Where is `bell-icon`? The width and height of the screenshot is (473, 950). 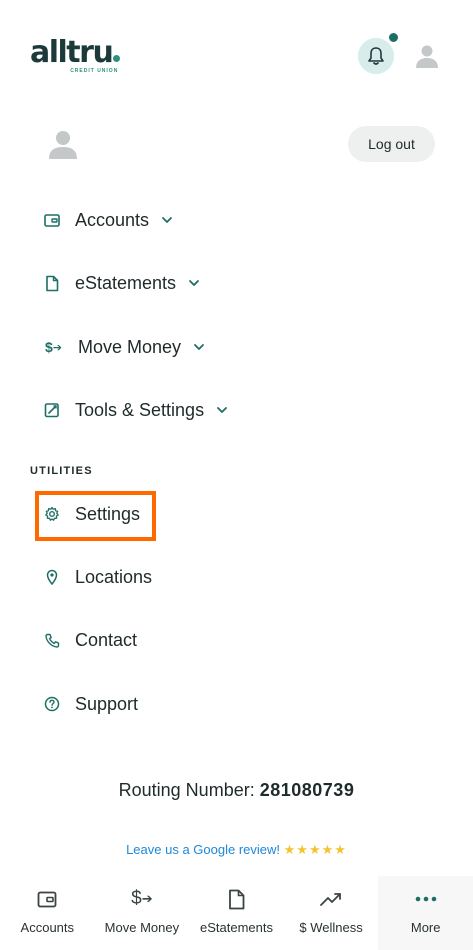 bell-icon is located at coordinates (376, 56).